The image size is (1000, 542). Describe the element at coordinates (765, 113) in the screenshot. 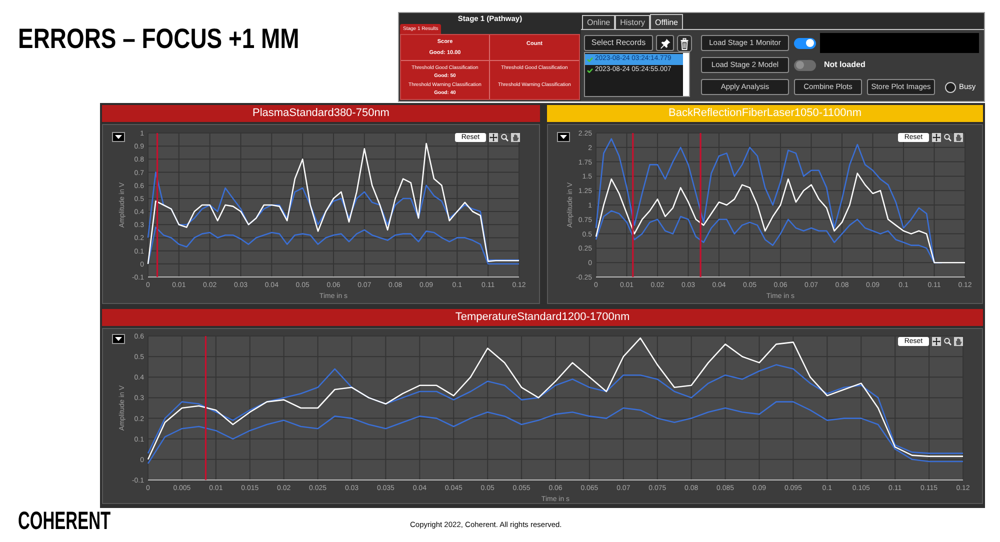

I see `panel-header: BackReflectionFiberLaser1050-1100nm` at that location.